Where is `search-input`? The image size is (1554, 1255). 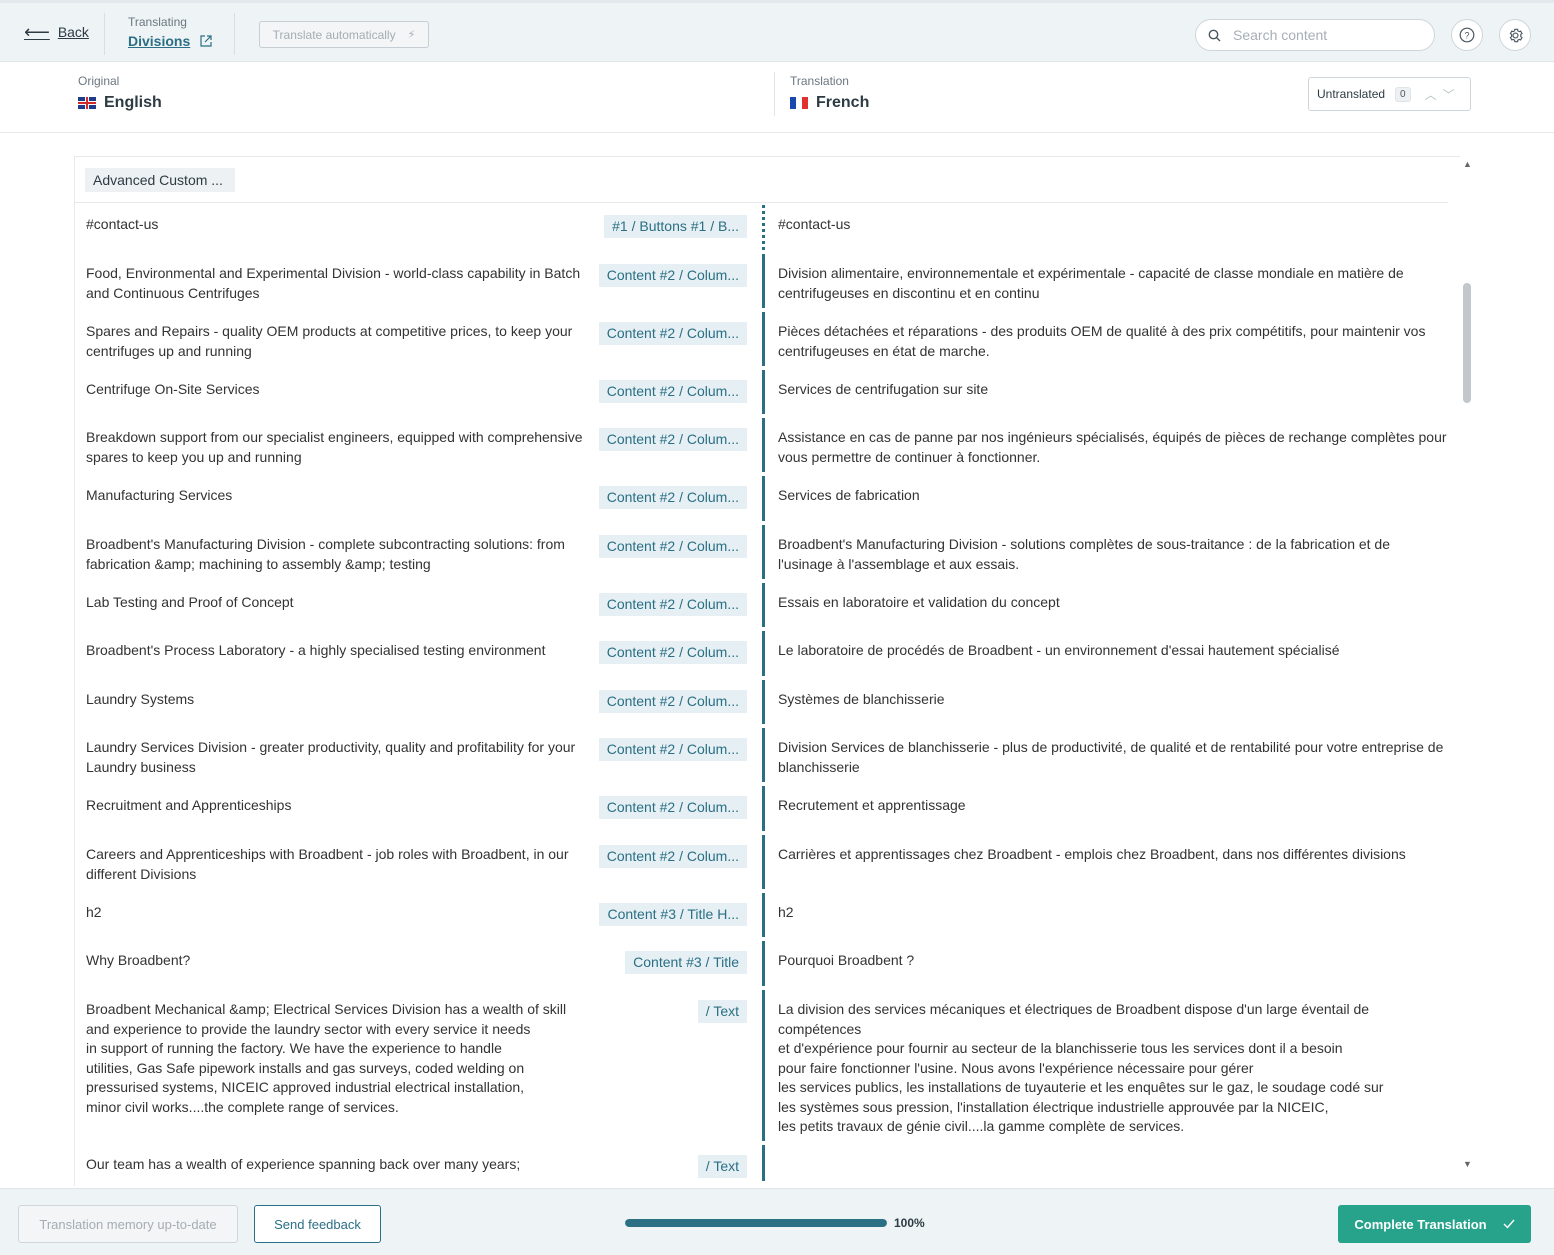
search-input is located at coordinates (1323, 35).